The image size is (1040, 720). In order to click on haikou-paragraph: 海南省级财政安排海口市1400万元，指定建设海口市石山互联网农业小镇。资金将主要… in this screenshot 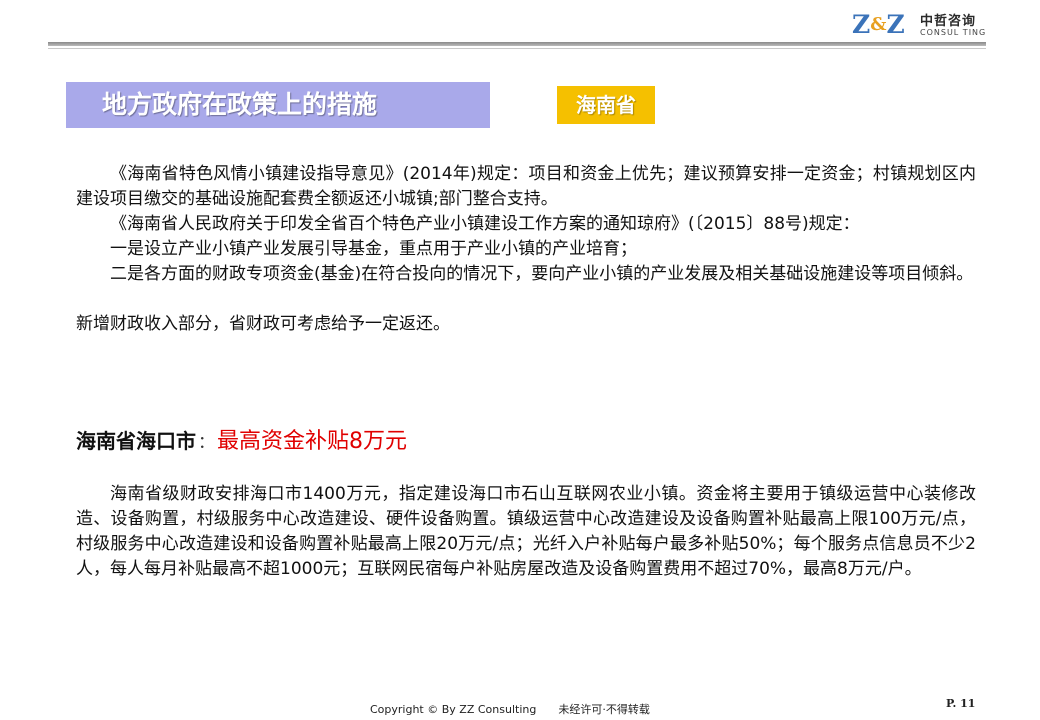, I will do `click(526, 531)`.